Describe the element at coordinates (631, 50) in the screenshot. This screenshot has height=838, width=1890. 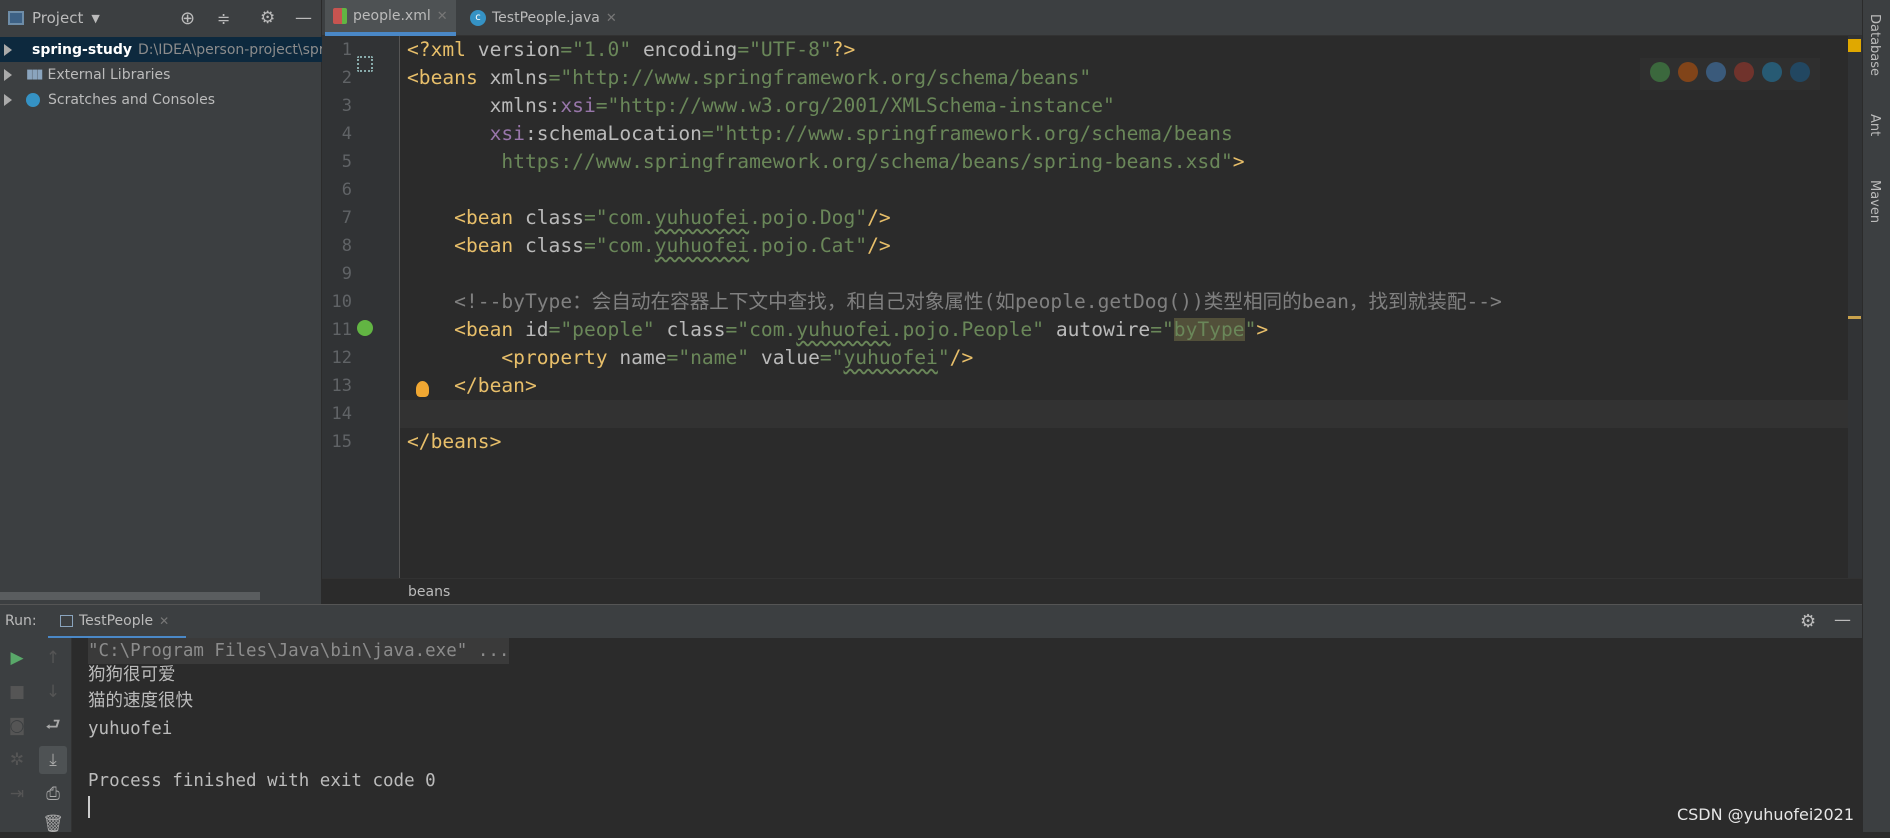
I see `code-line: <?xml version="1.0" encoding="UTF-8"?>` at that location.